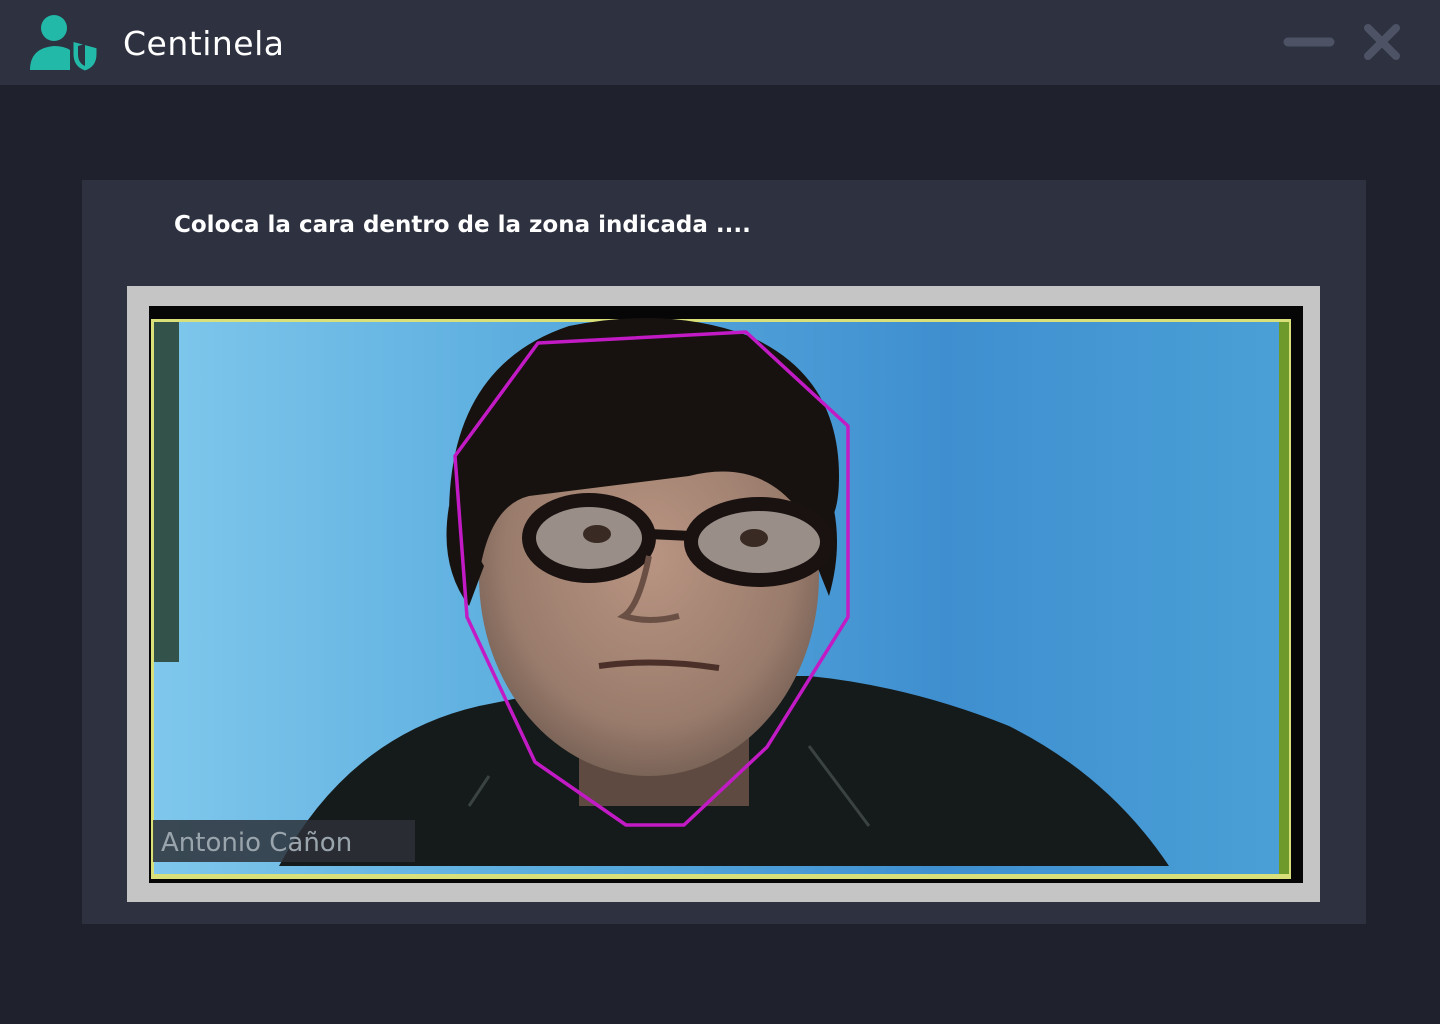 This screenshot has height=1024, width=1440. Describe the element at coordinates (65, 43) in the screenshot. I see `user-shield-icon` at that location.